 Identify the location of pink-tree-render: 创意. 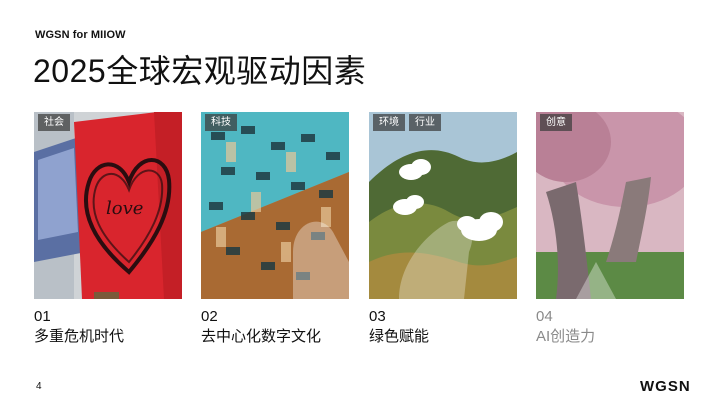
(610, 205).